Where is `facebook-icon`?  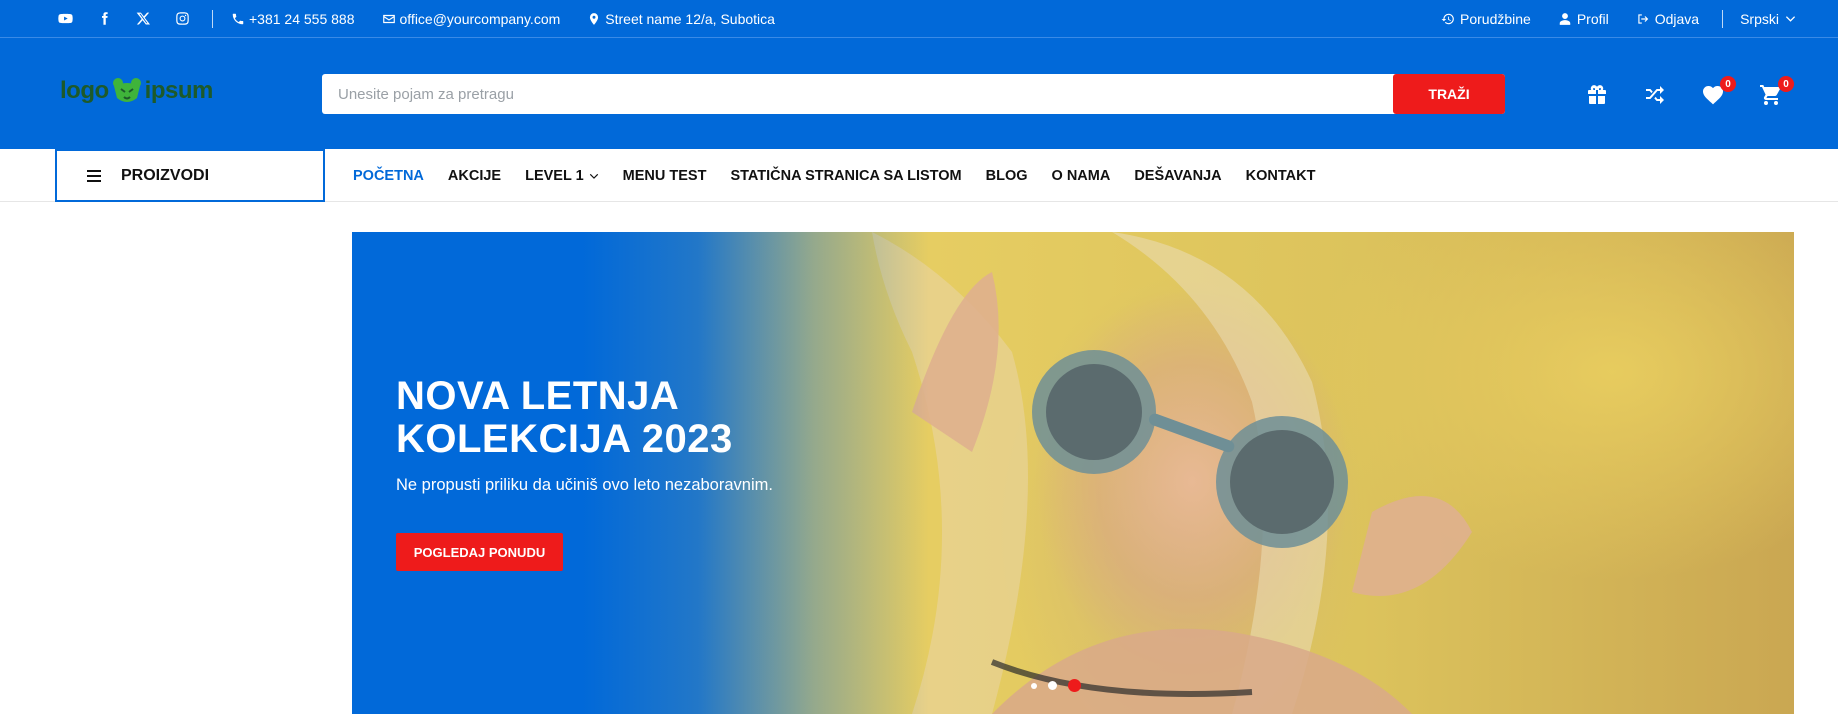 facebook-icon is located at coordinates (104, 19).